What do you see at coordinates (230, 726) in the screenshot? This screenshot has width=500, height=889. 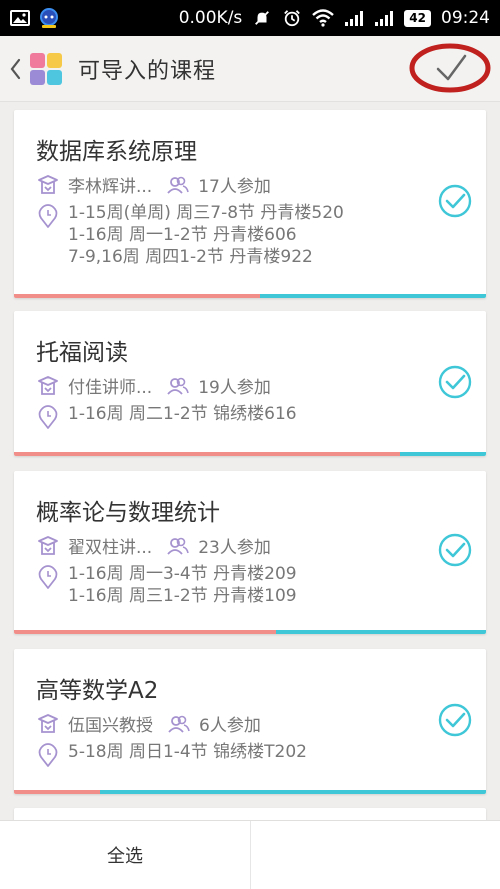 I see `participant-count: 6人参加` at bounding box center [230, 726].